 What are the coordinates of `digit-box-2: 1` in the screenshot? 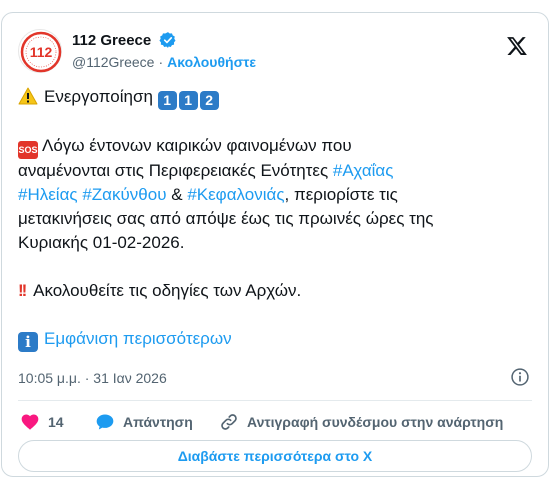 It's located at (188, 100).